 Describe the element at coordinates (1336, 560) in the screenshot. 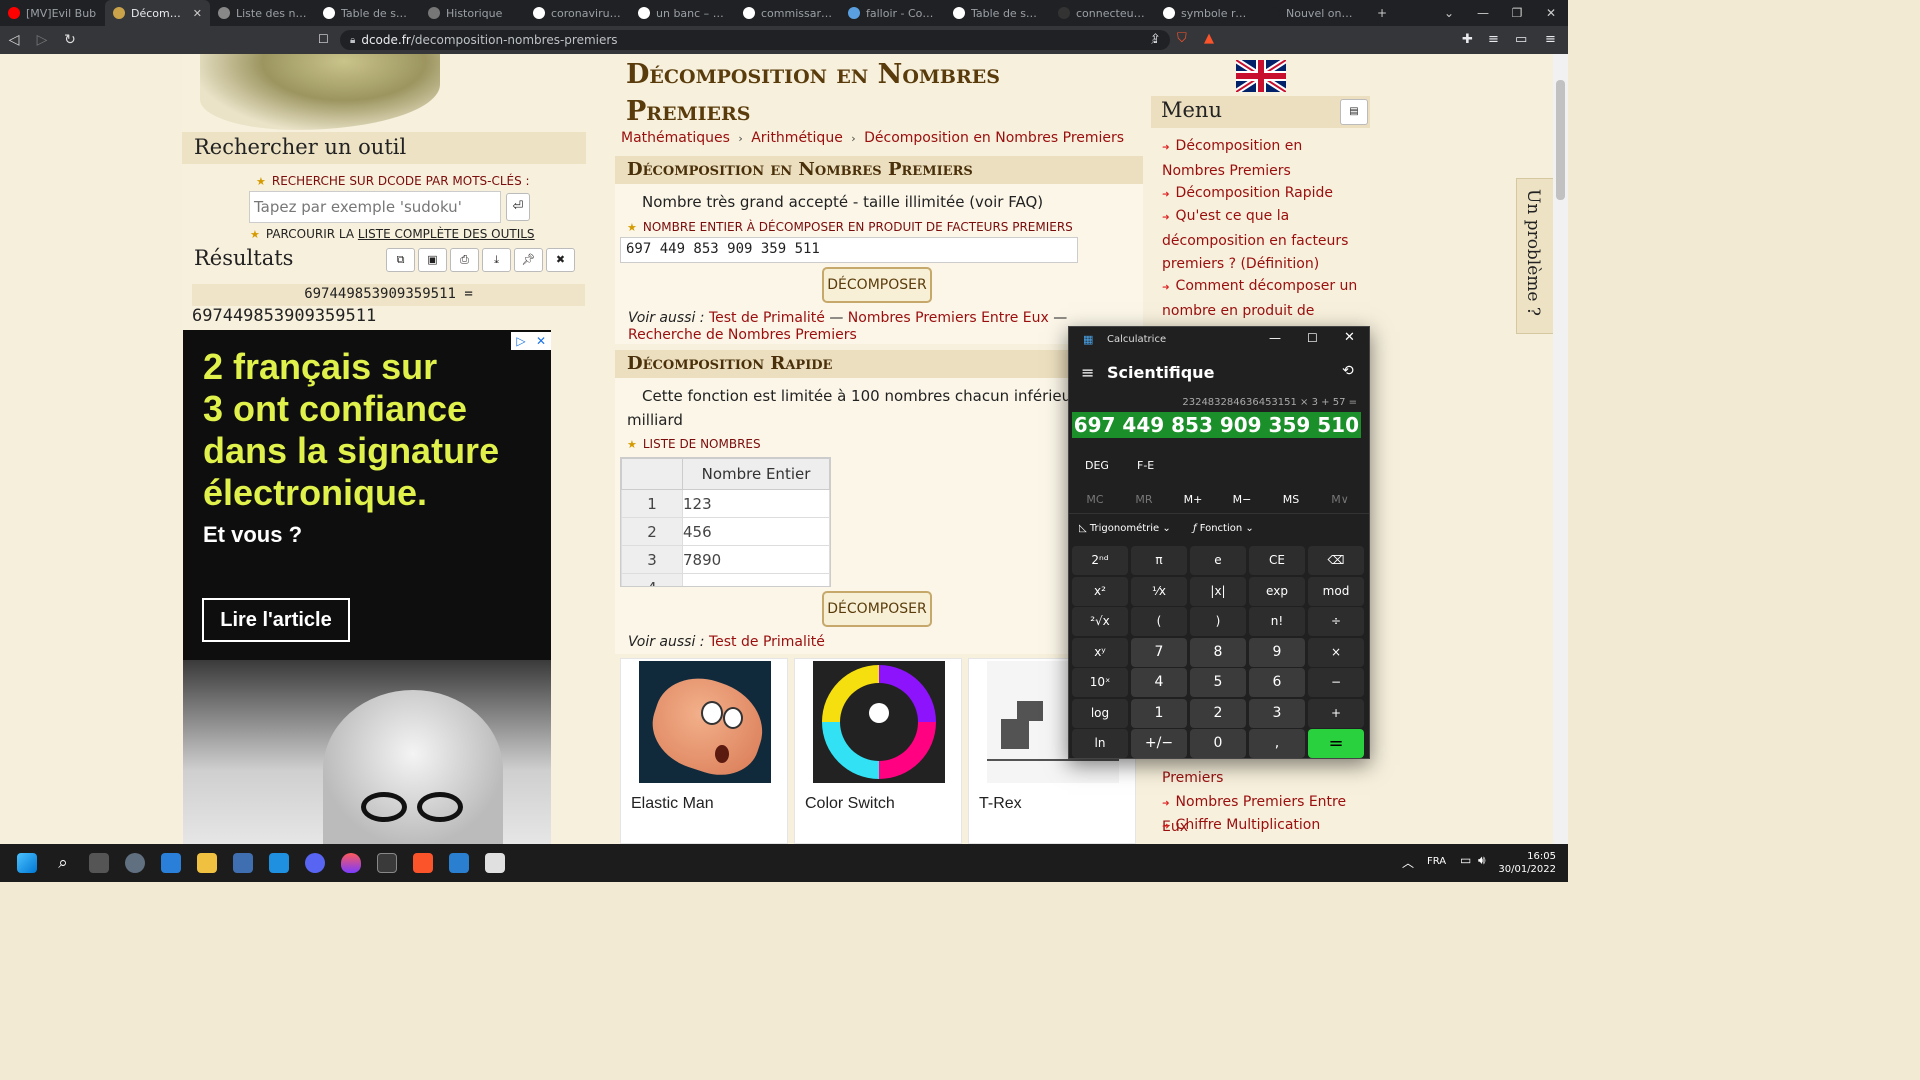

I see `calc-key: ⌫` at that location.